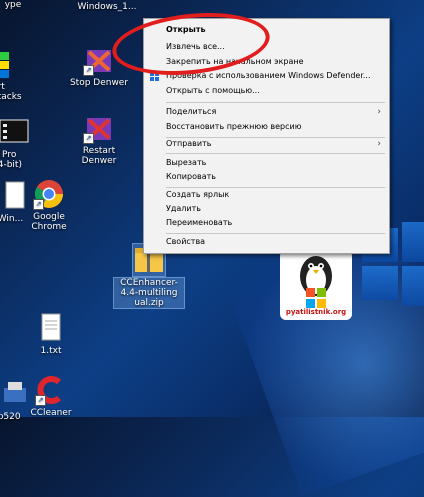 This screenshot has width=424, height=497. I want to click on icon-label: CCEnhancer- 4.4-multiling ual.zip, so click(149, 293).